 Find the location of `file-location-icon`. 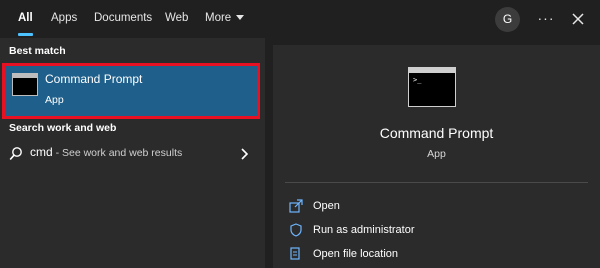

file-location-icon is located at coordinates (295, 253).